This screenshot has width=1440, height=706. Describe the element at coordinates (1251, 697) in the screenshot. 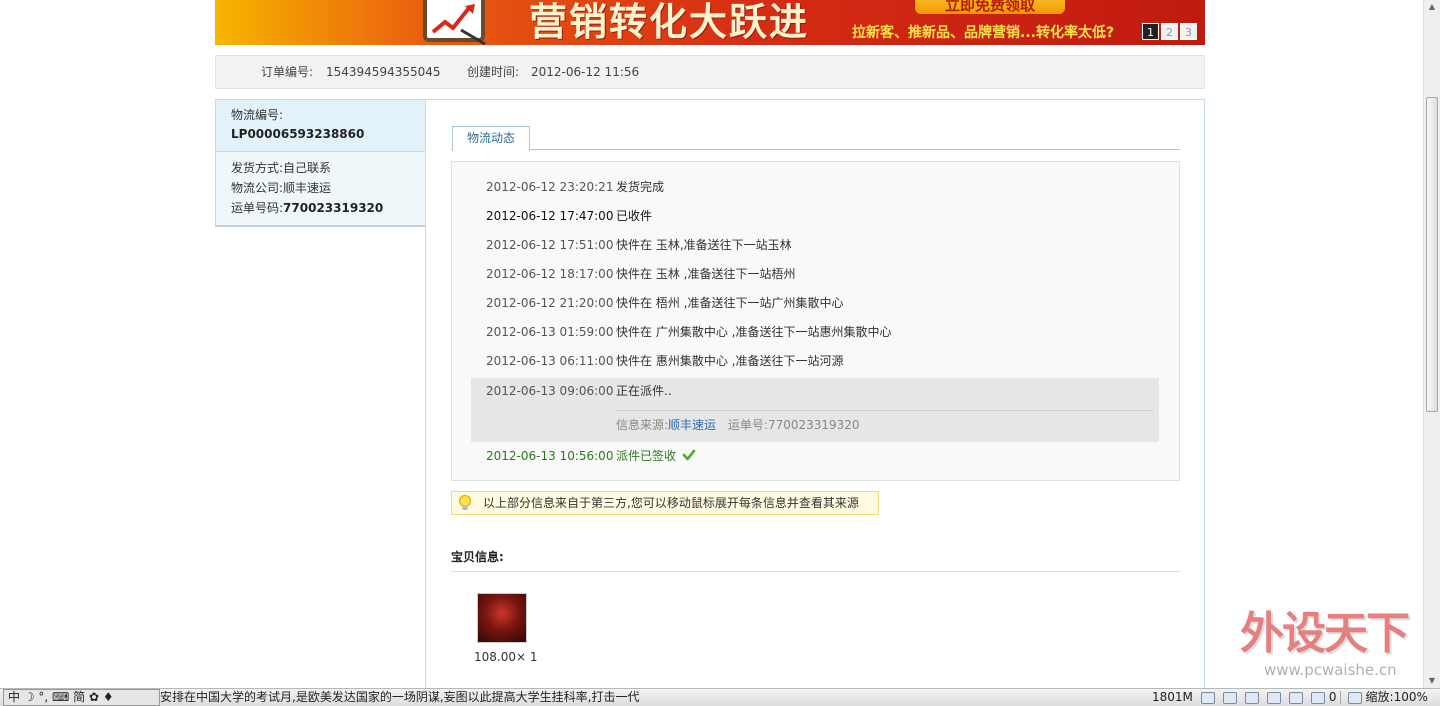

I see `print-icon` at that location.